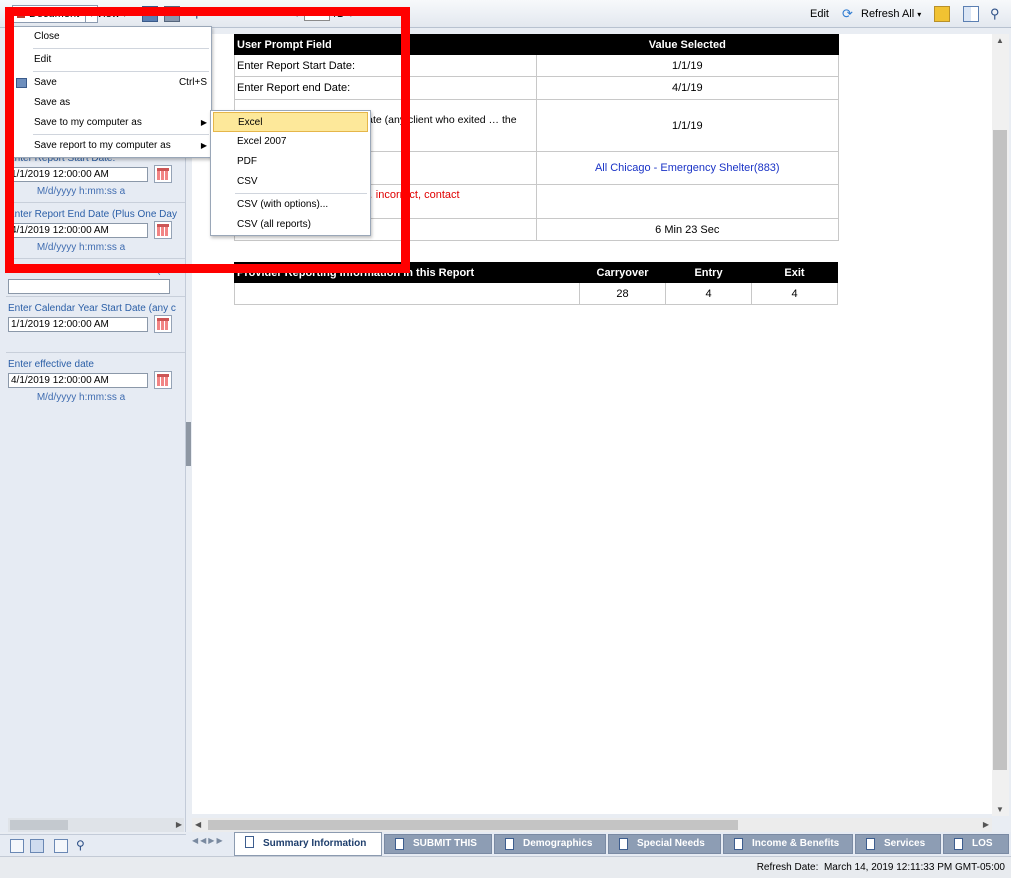 The height and width of the screenshot is (878, 1011). What do you see at coordinates (228, 14) in the screenshot?
I see `undo-icon: ↶` at bounding box center [228, 14].